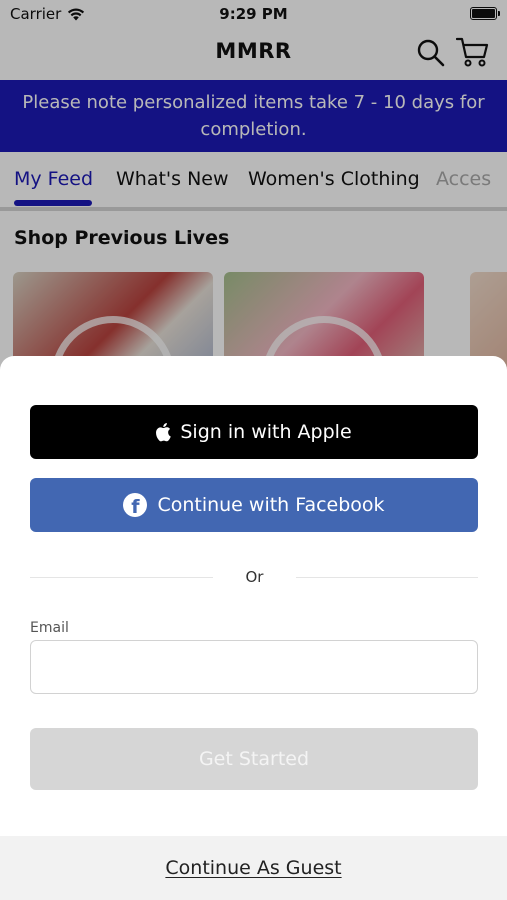  I want to click on get-started-label: Get Started, so click(254, 759).